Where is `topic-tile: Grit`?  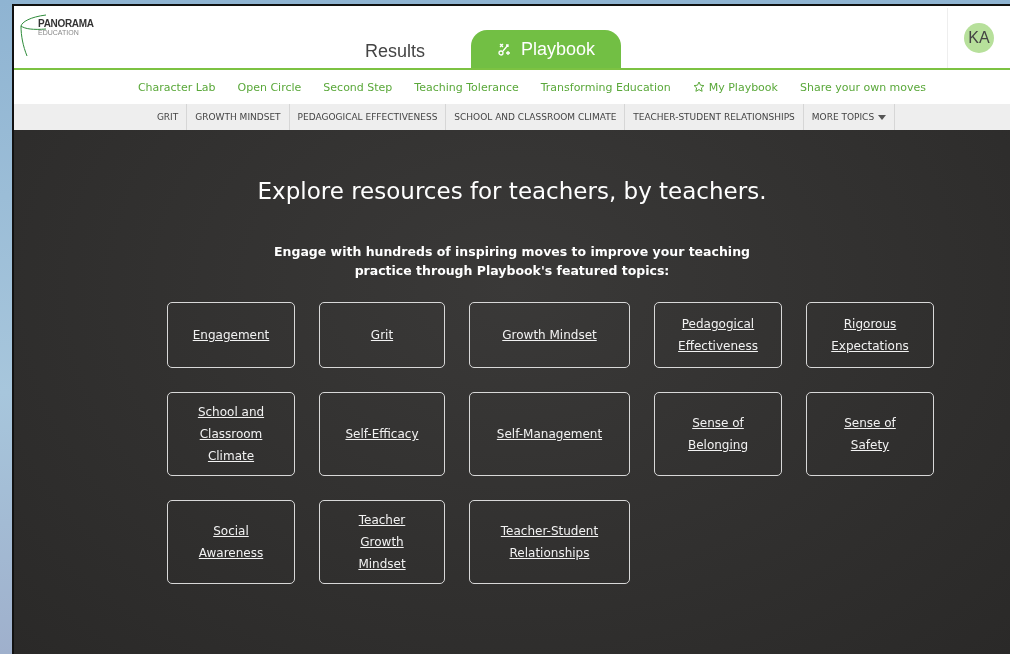 topic-tile: Grit is located at coordinates (382, 335).